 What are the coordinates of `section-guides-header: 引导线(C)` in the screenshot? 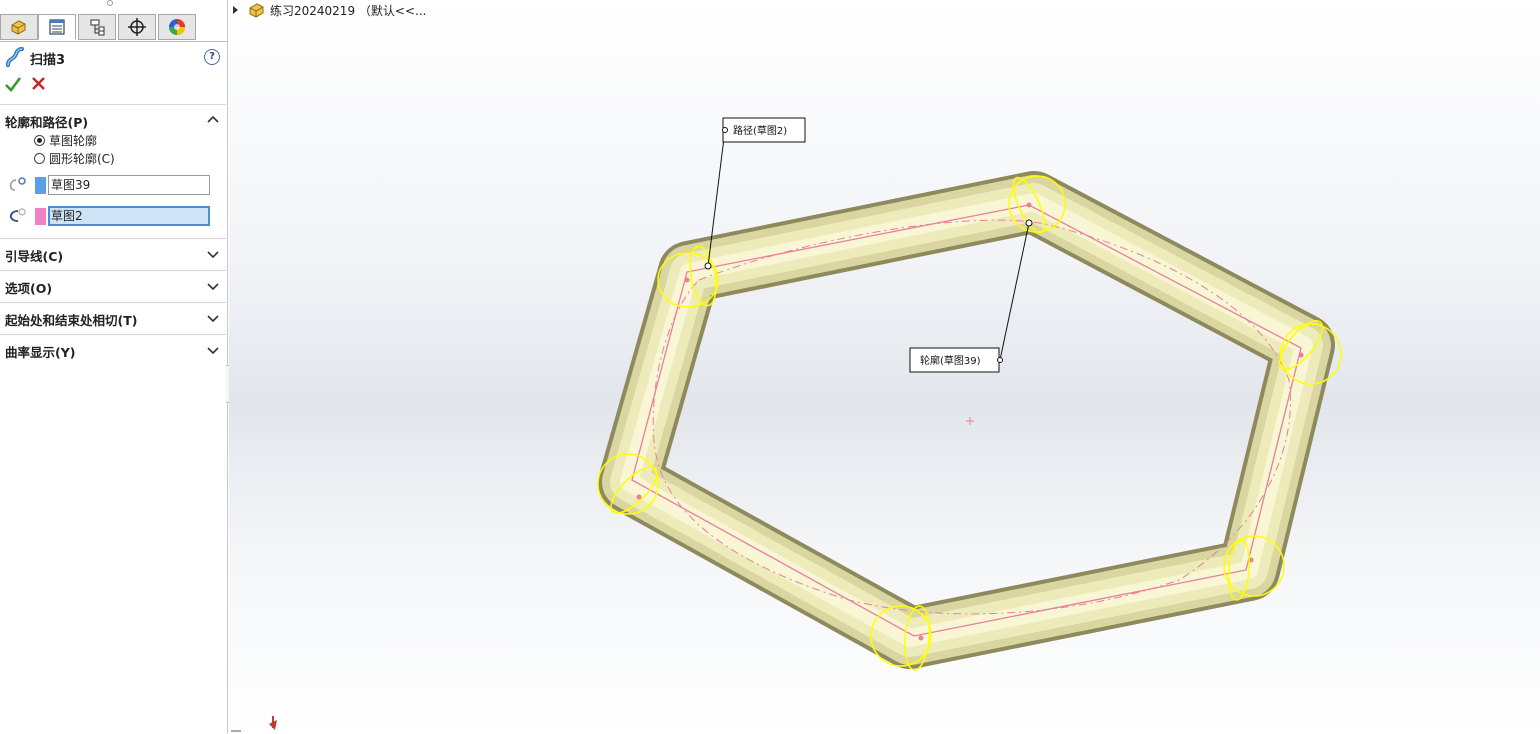 It's located at (113, 253).